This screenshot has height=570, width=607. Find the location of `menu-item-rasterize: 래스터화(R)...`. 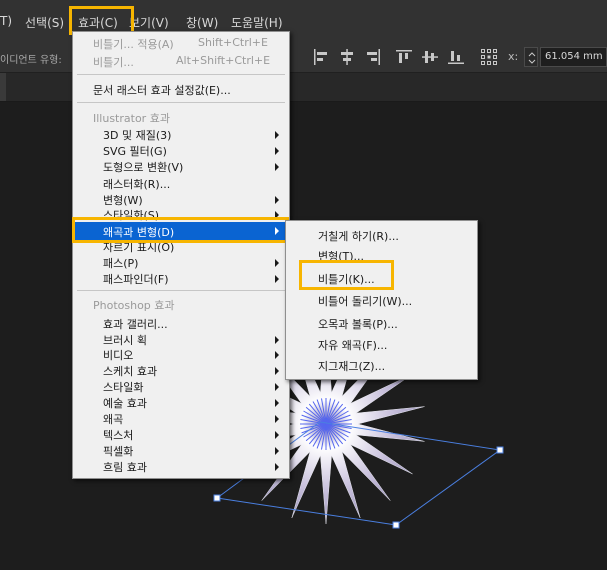

menu-item-rasterize: 래스터화(R)... is located at coordinates (136, 184).